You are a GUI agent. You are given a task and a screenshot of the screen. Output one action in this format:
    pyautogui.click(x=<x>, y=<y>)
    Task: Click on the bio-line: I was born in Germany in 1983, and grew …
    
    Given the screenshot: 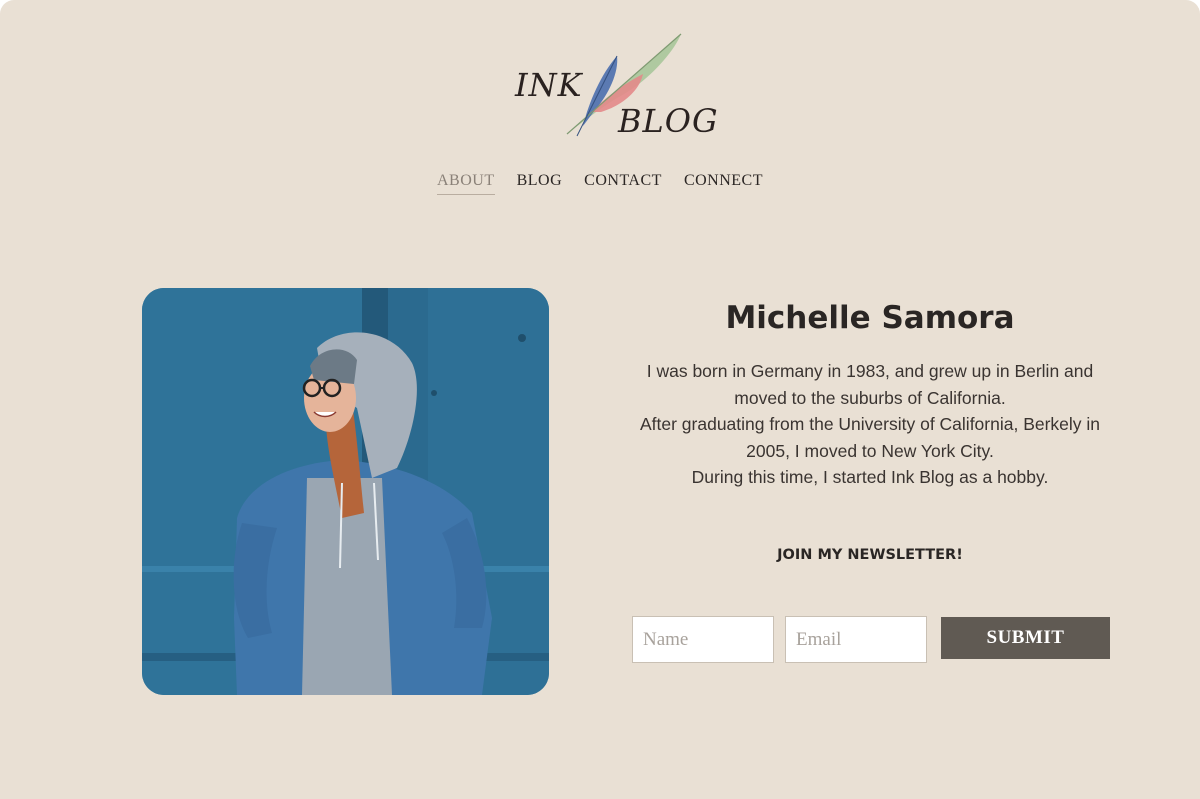 What is the action you would take?
    pyautogui.click(x=870, y=371)
    